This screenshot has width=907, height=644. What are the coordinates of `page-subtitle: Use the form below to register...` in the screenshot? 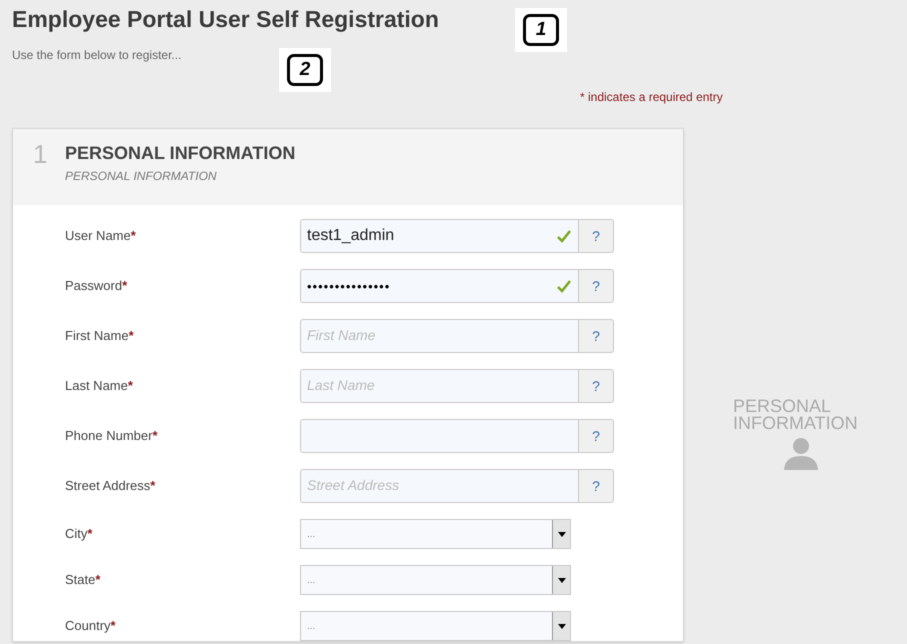 It's located at (97, 55).